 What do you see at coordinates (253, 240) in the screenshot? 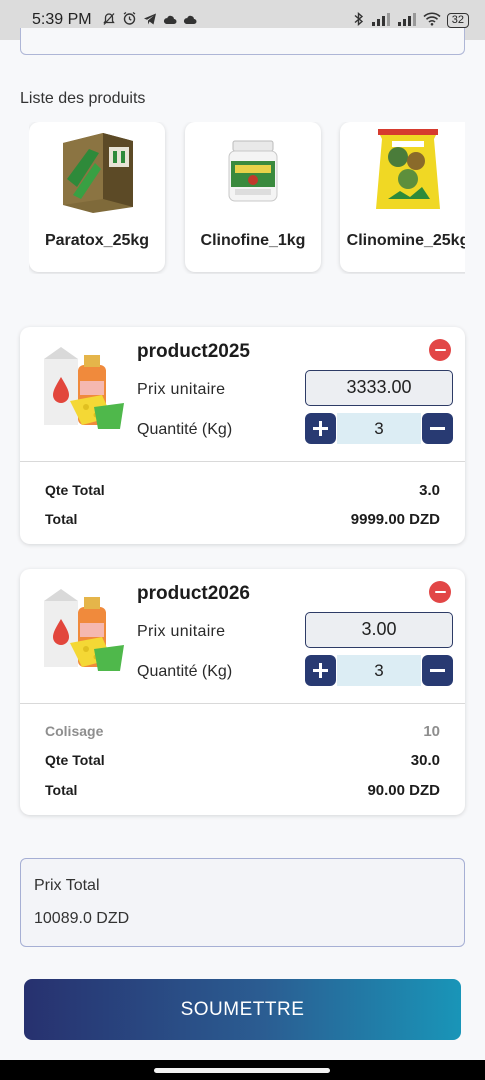
I see `product-name: Clinofine_1kg` at bounding box center [253, 240].